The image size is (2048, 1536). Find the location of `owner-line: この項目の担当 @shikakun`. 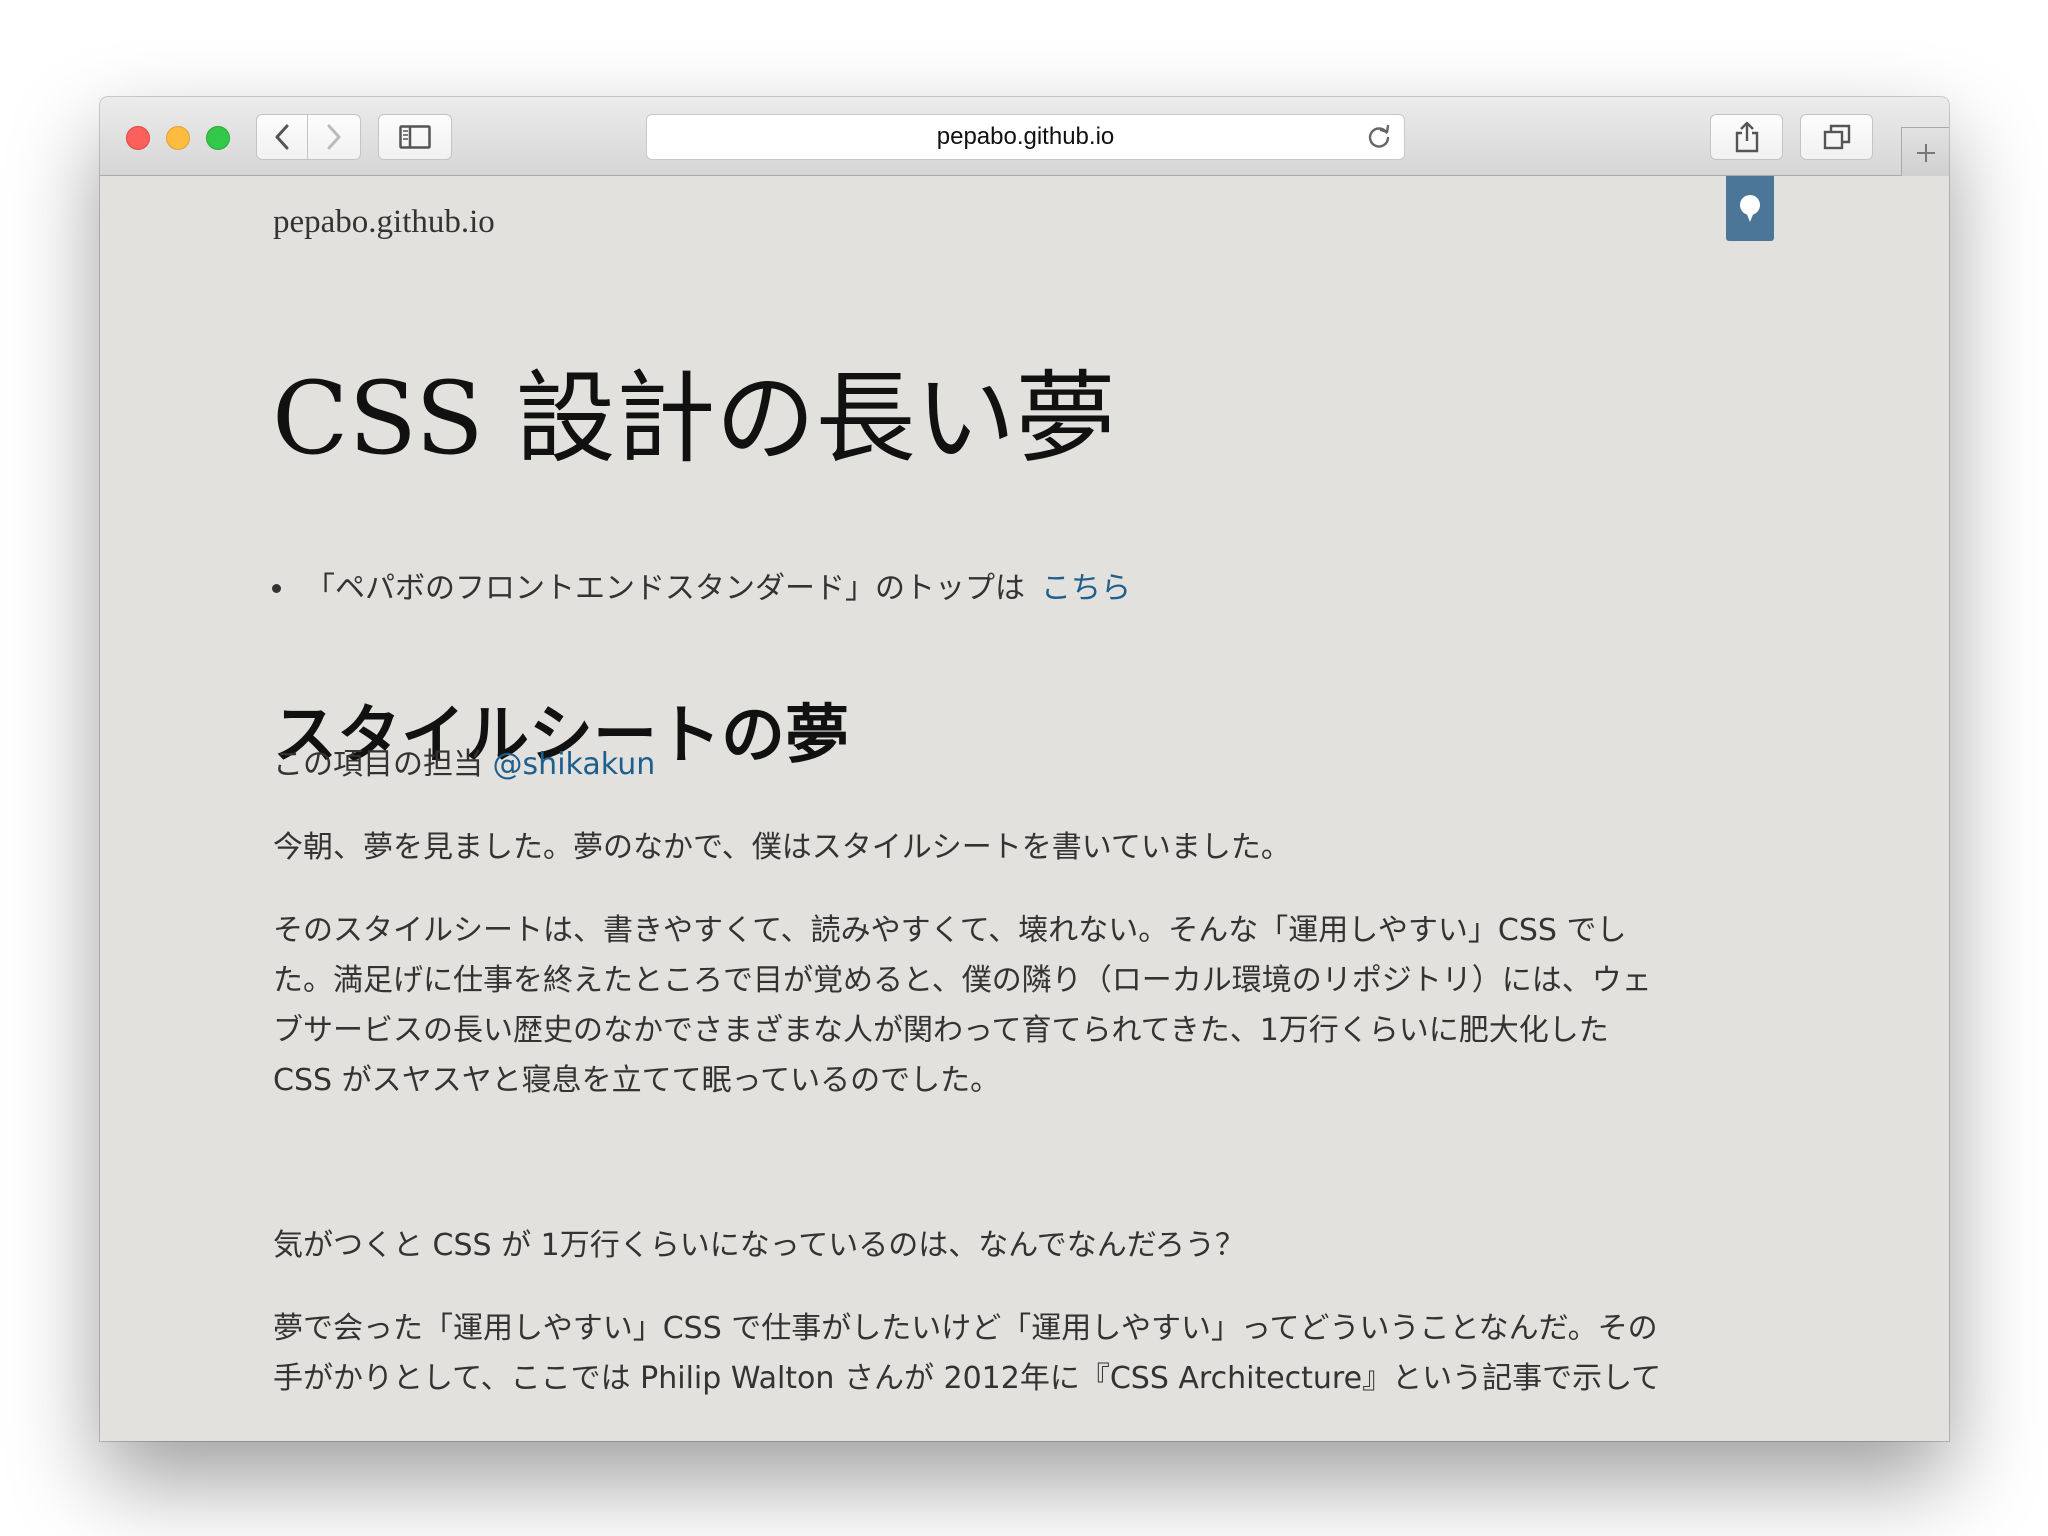

owner-line: この項目の担当 @shikakun is located at coordinates (1073, 765).